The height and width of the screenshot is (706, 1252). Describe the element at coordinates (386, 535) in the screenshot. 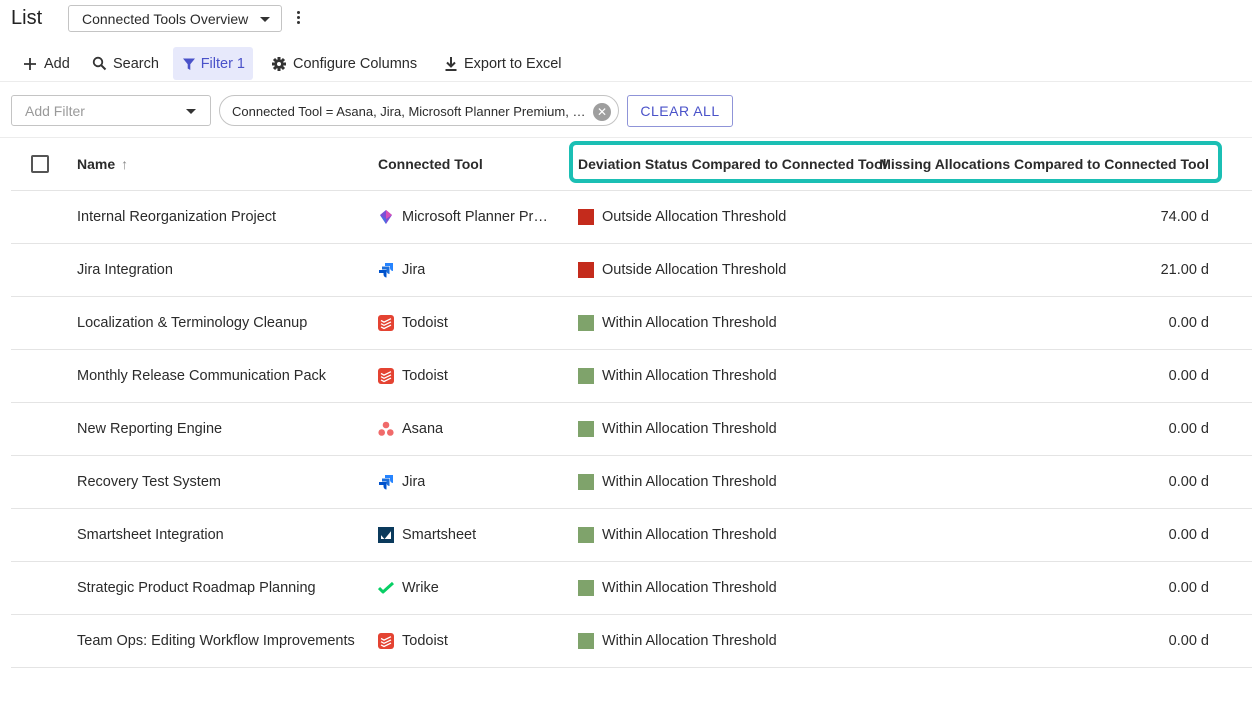

I see `smartsheet-icon` at that location.